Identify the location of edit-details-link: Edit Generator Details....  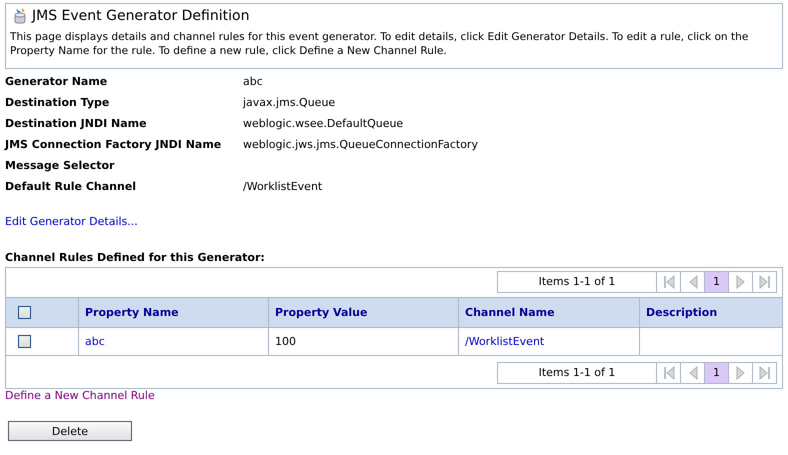
(71, 221).